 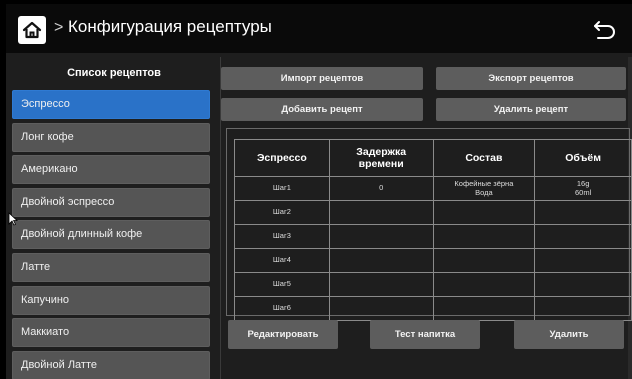 I want to click on recipe-item: Латте, so click(x=111, y=267).